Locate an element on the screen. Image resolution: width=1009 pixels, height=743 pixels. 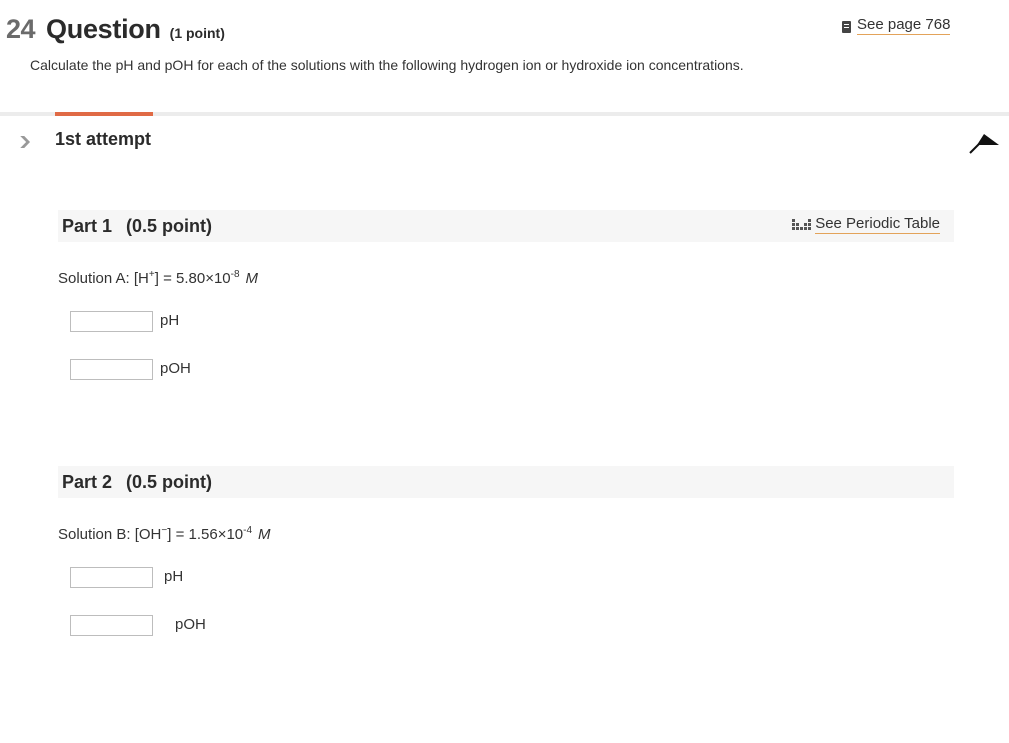
see-page-link-group: See page 768 is located at coordinates (896, 25).